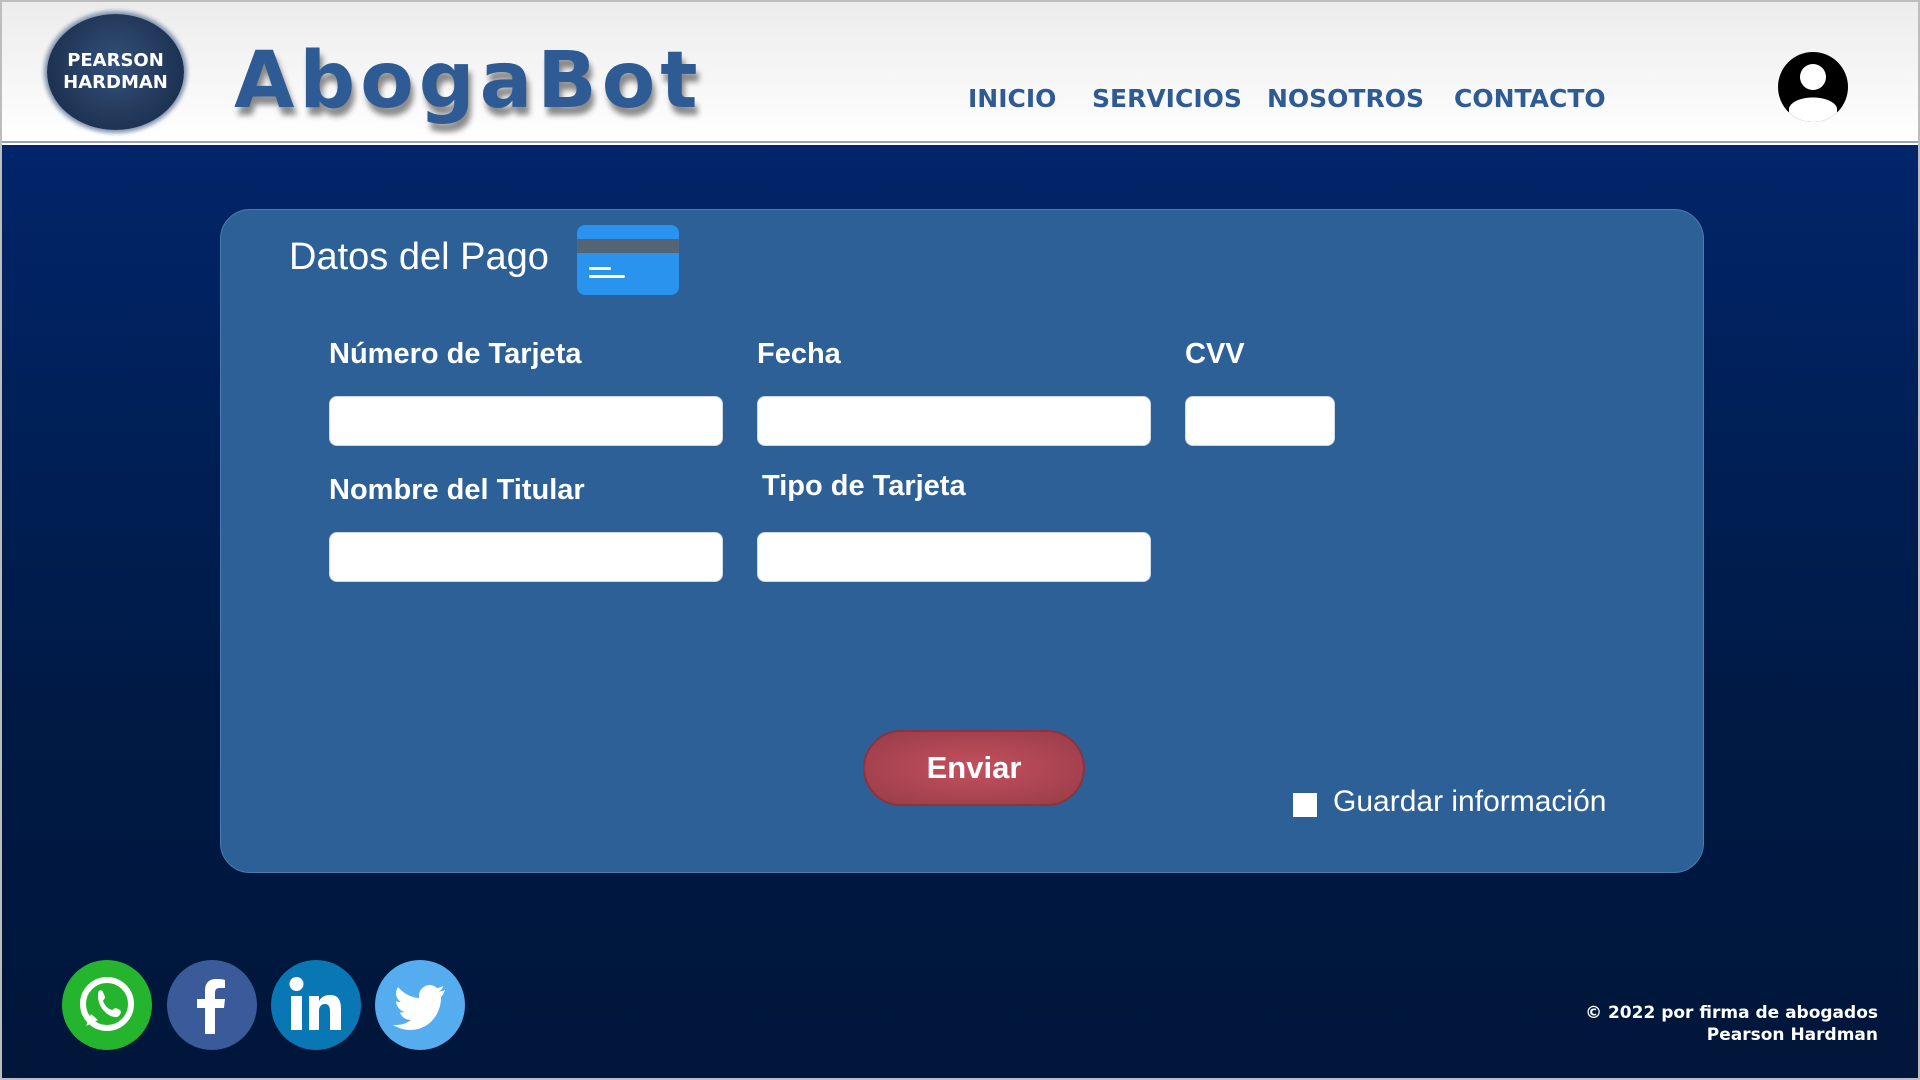  What do you see at coordinates (526, 421) in the screenshot?
I see `card-number-input` at bounding box center [526, 421].